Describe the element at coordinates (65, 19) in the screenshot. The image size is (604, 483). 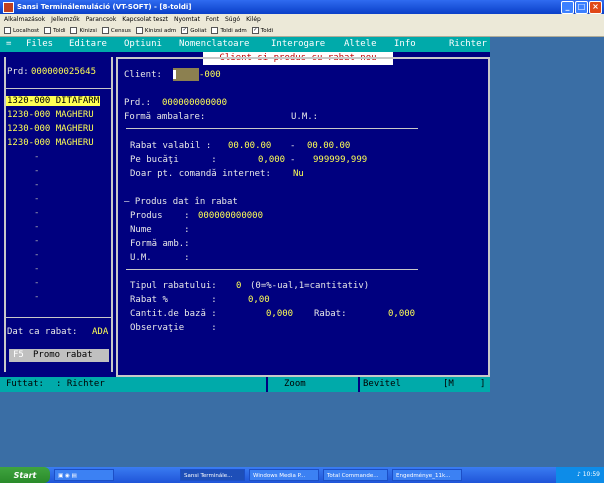
I see `menu-jellemzok: Jellemzők` at that location.